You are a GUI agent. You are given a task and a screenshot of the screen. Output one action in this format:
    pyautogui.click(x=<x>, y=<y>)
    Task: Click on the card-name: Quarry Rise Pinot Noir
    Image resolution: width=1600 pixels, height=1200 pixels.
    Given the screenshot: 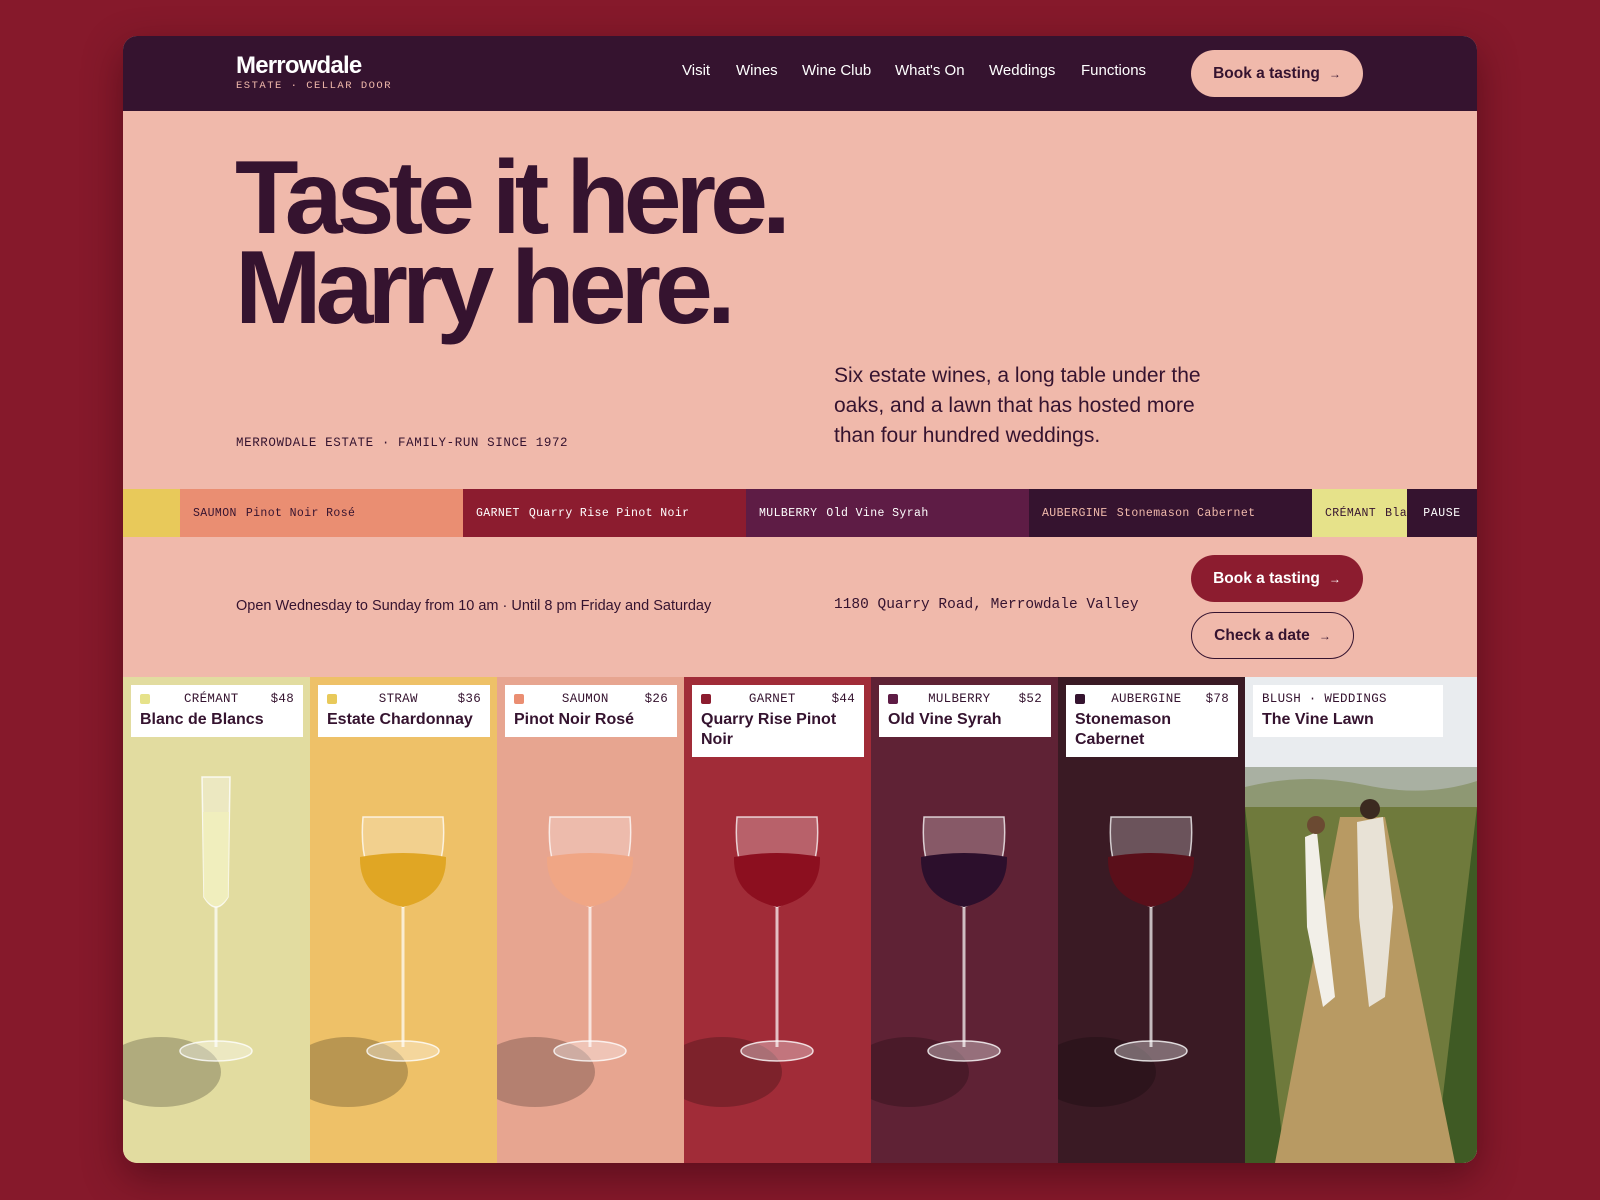 What is the action you would take?
    pyautogui.click(x=769, y=729)
    